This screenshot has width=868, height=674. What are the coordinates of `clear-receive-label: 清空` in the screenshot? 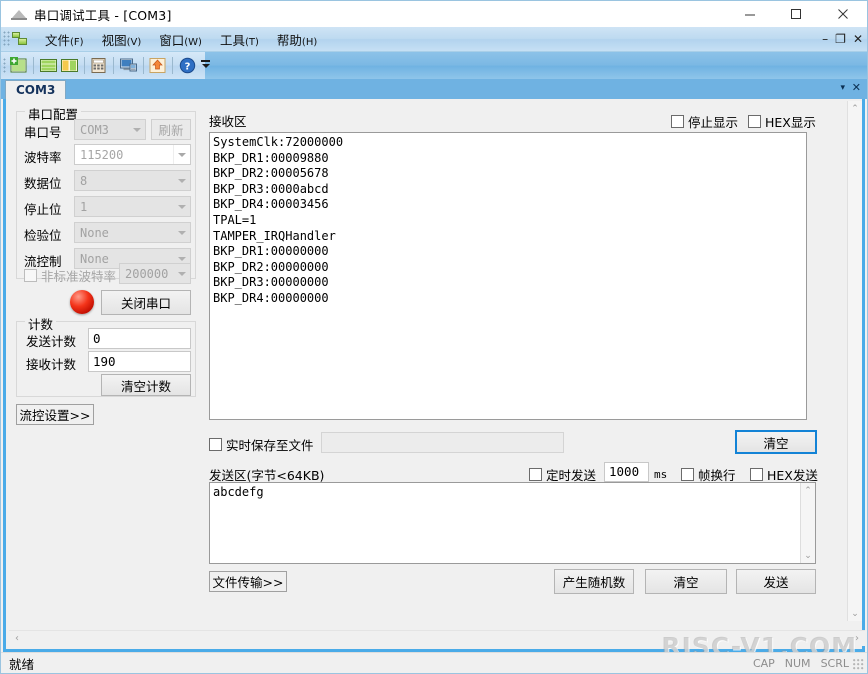 It's located at (776, 443).